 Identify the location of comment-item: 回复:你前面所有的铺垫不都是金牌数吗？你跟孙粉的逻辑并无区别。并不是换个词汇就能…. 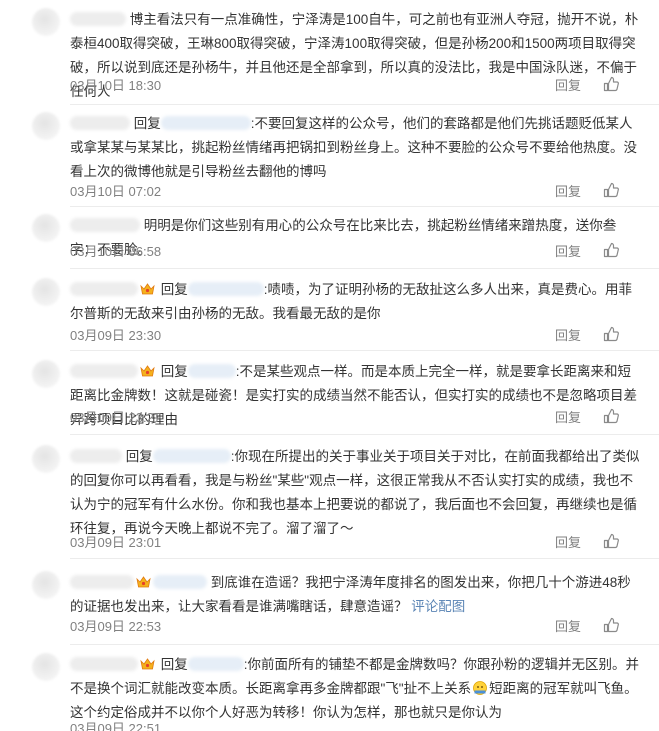
(329, 688).